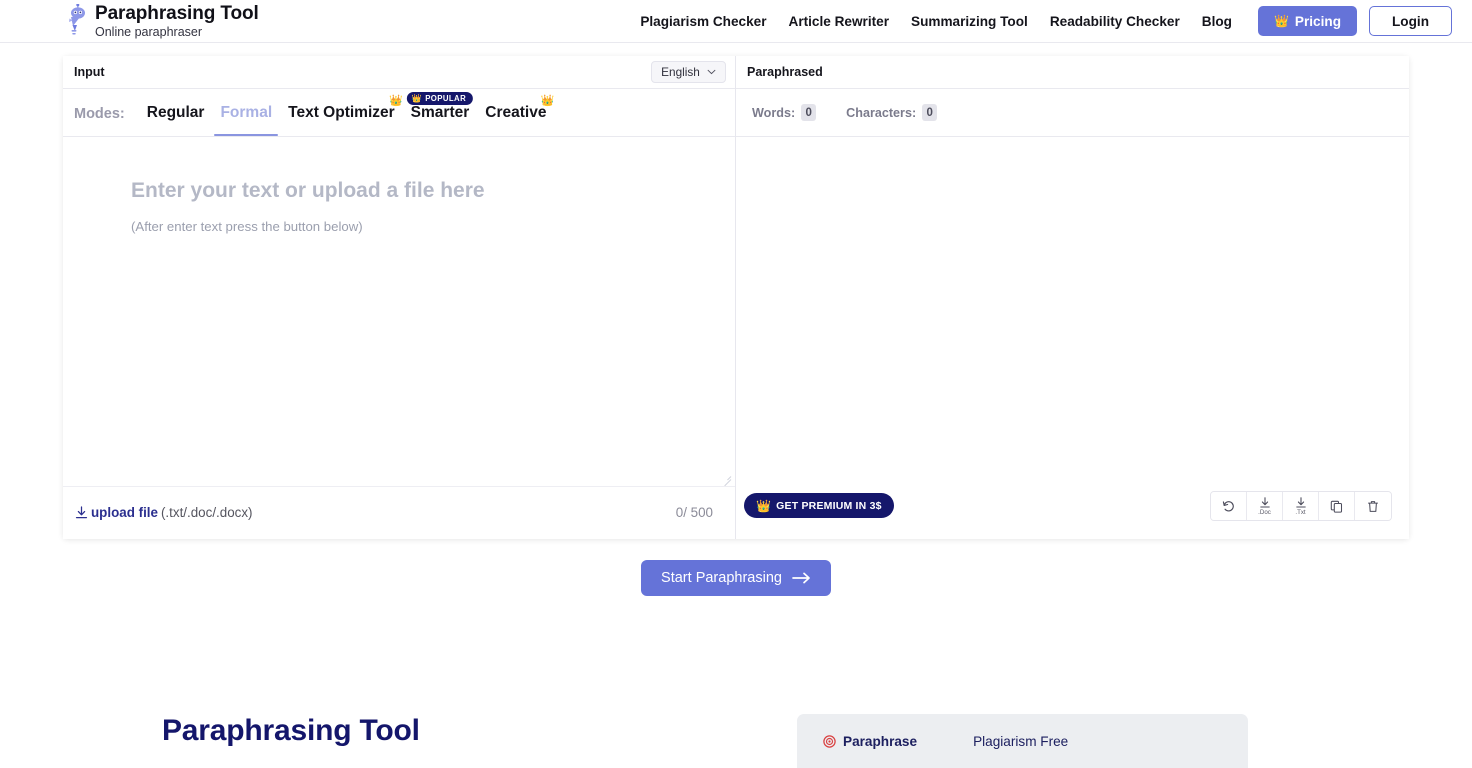 The width and height of the screenshot is (1472, 768). I want to click on mode-text-optimizer: 👑 Text Optimizer, so click(341, 116).